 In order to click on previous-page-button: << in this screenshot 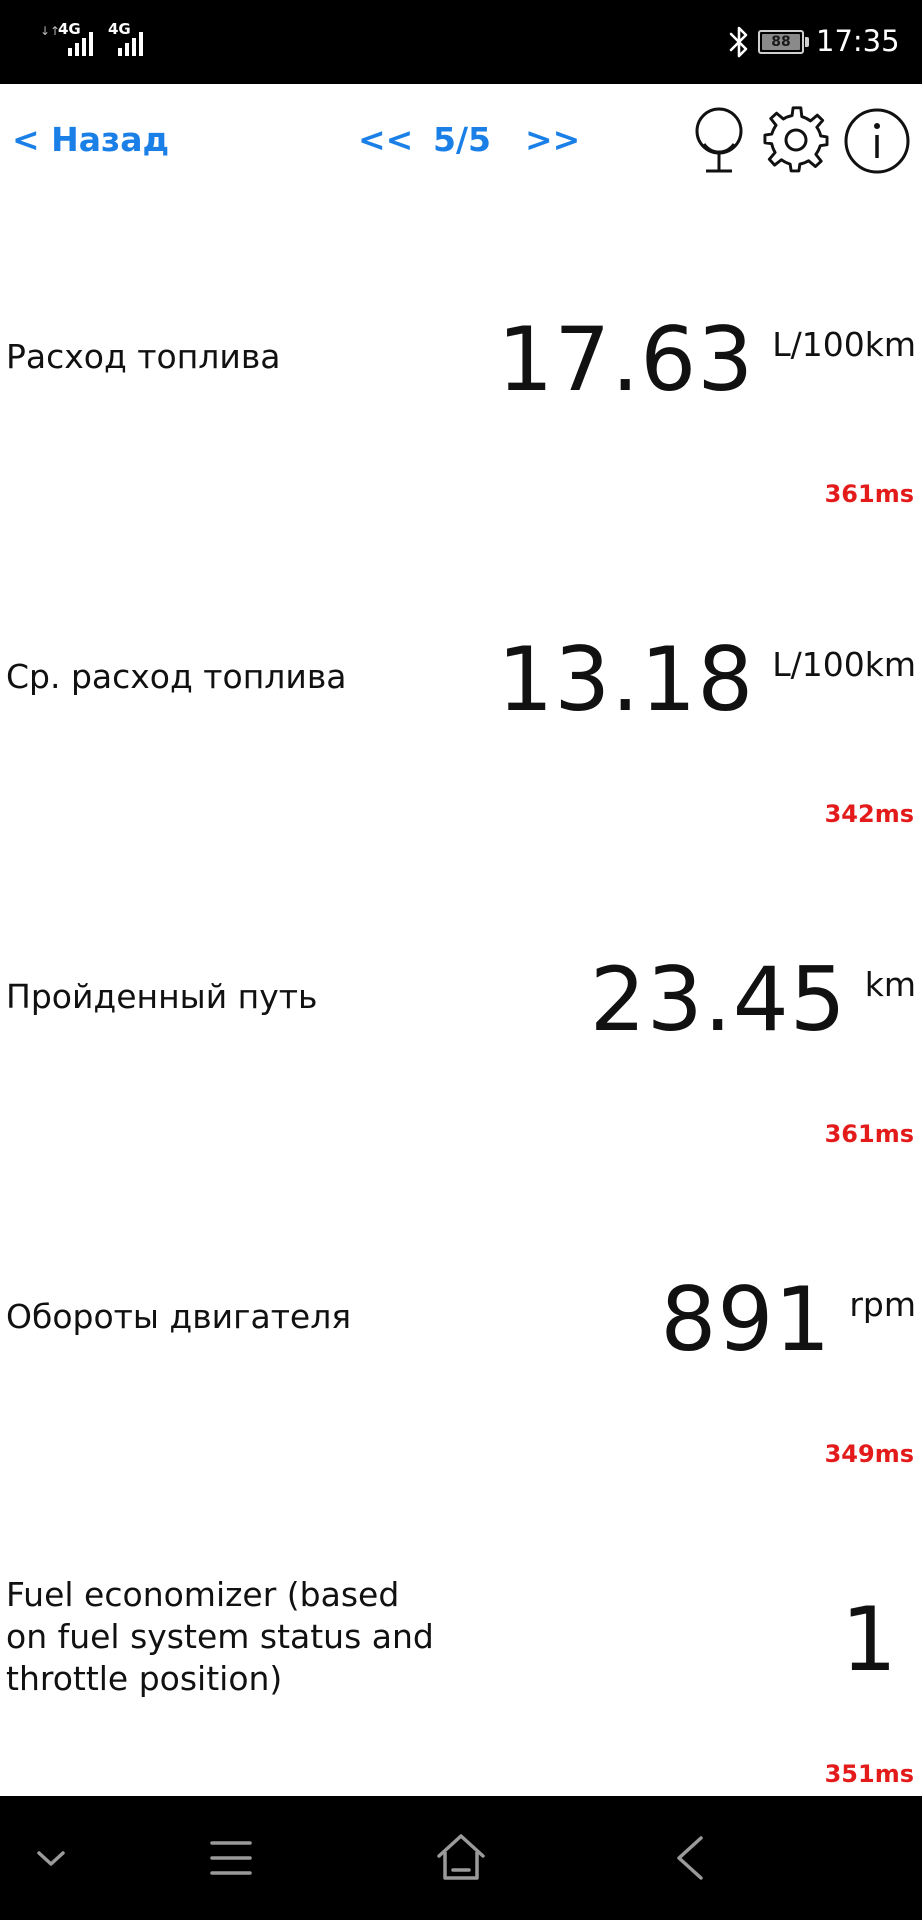, I will do `click(385, 139)`.